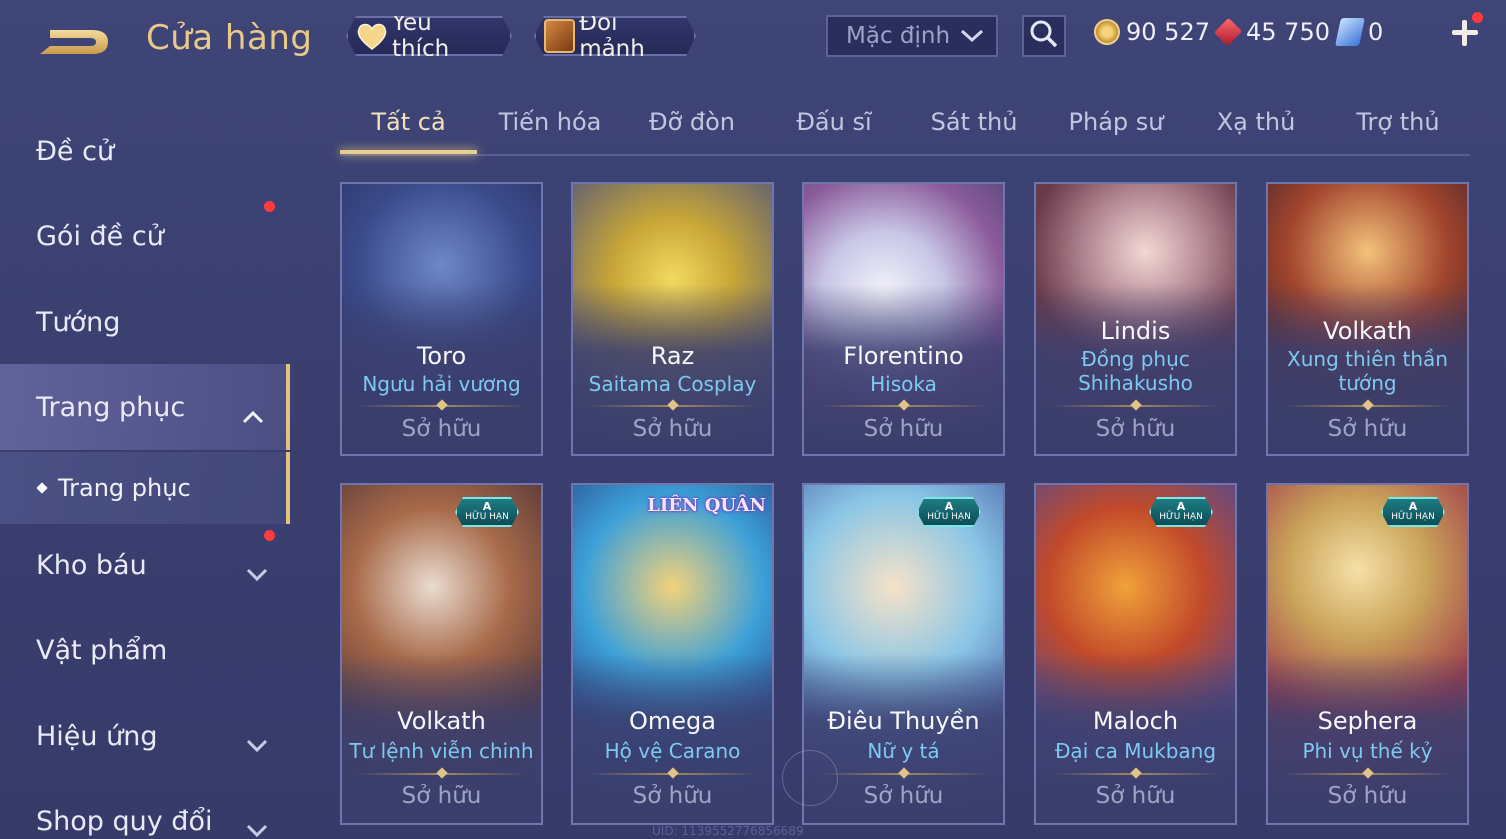  I want to click on sidebar-item-items: Vật phẩm, so click(145, 650).